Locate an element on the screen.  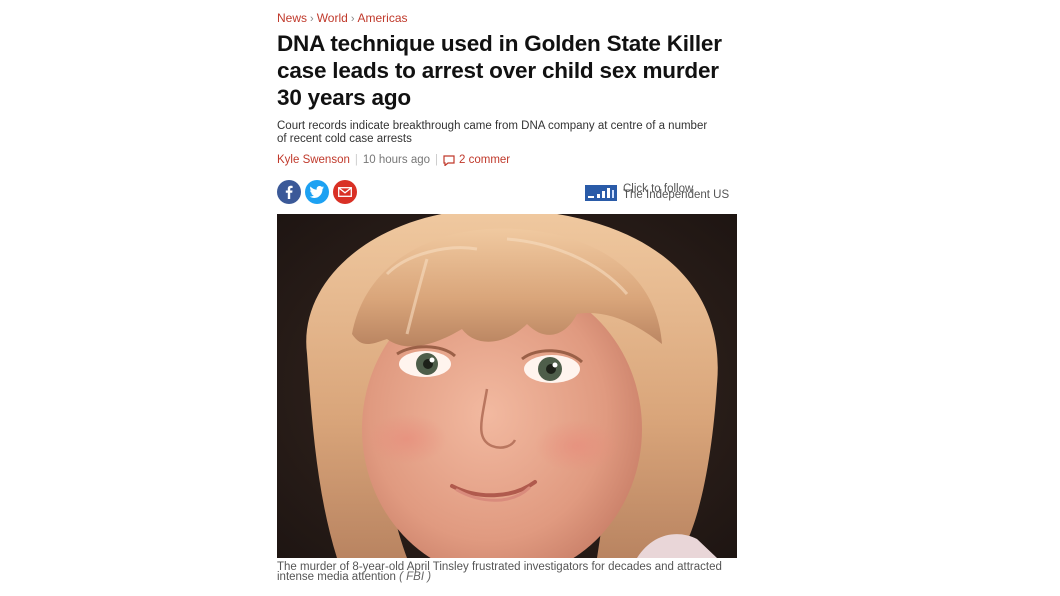
twitter-share-button is located at coordinates (317, 192).